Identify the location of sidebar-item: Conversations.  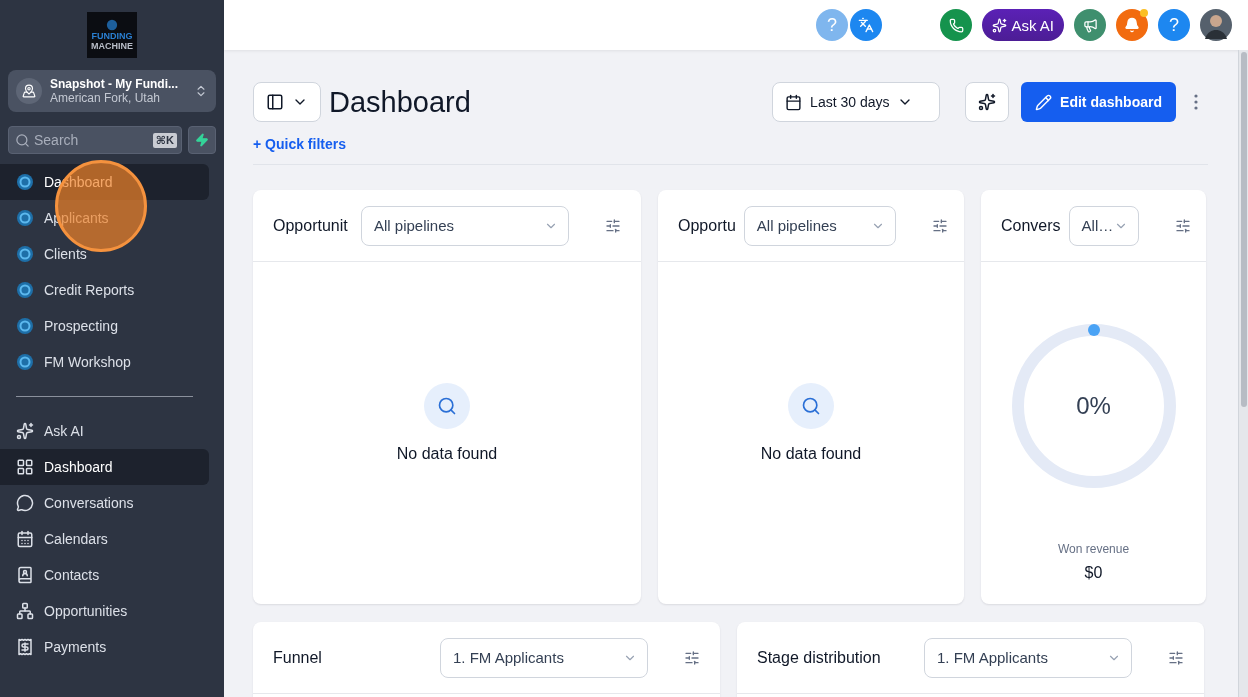
(104, 503).